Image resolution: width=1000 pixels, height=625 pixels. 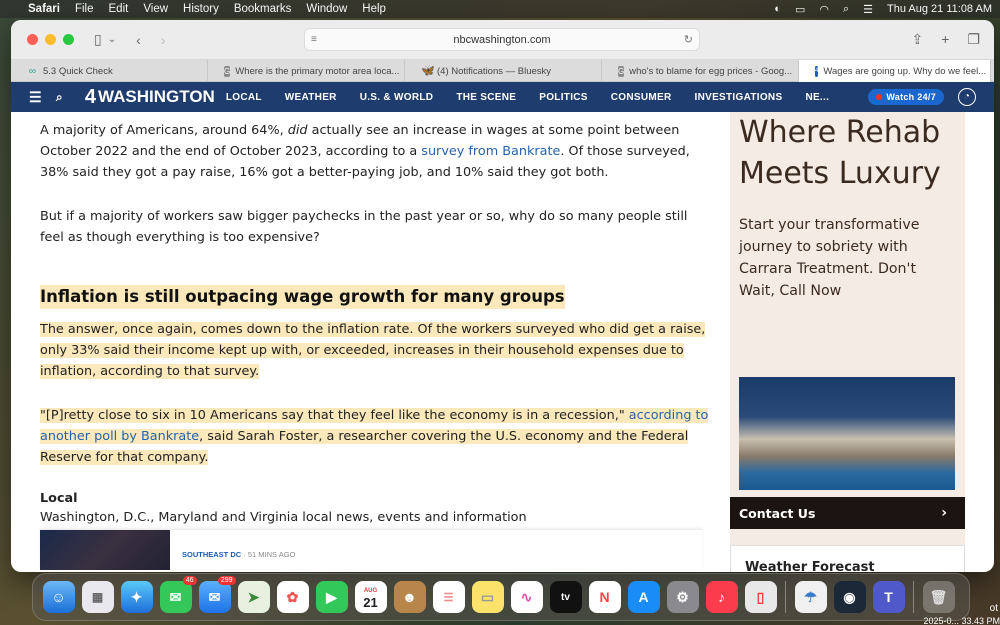 What do you see at coordinates (98, 39) in the screenshot?
I see `sidebar-toggle-icon: ▯` at bounding box center [98, 39].